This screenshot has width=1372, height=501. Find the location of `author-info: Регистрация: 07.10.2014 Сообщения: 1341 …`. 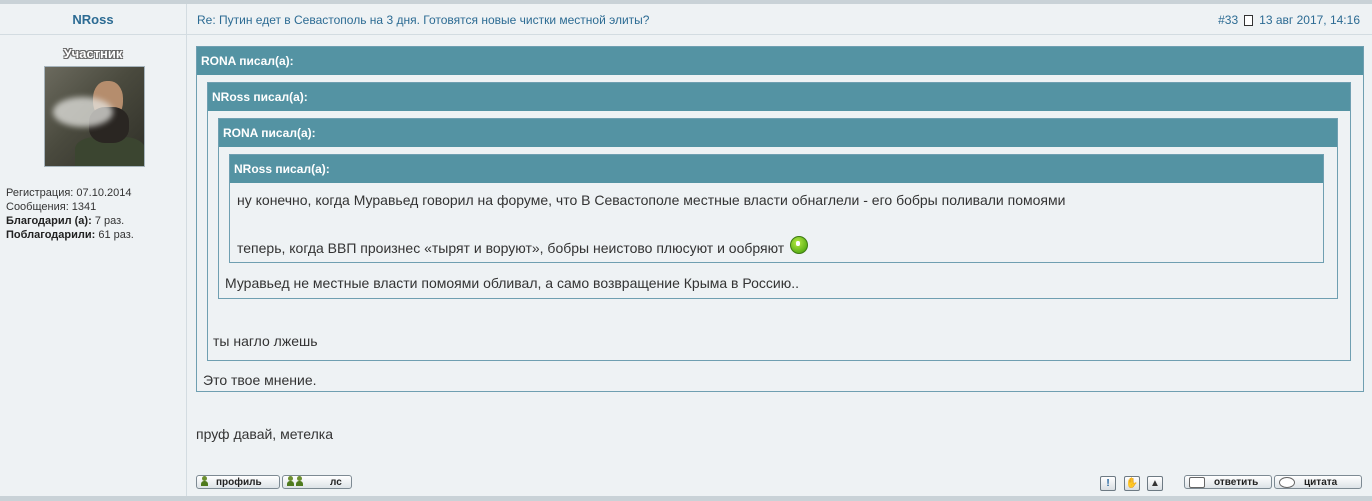

author-info: Регистрация: 07.10.2014 Сообщения: 1341 … is located at coordinates (70, 214).